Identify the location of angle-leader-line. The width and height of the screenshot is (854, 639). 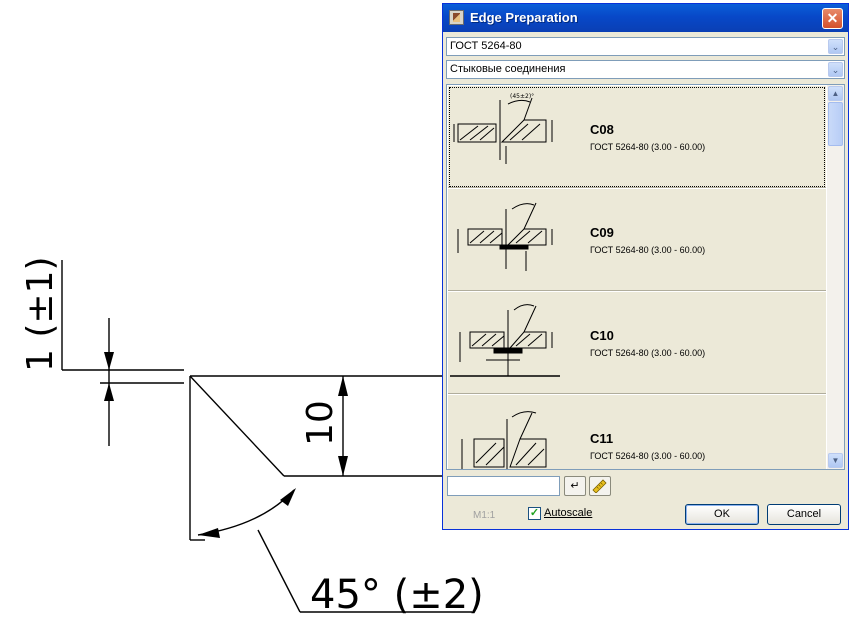
(279, 571).